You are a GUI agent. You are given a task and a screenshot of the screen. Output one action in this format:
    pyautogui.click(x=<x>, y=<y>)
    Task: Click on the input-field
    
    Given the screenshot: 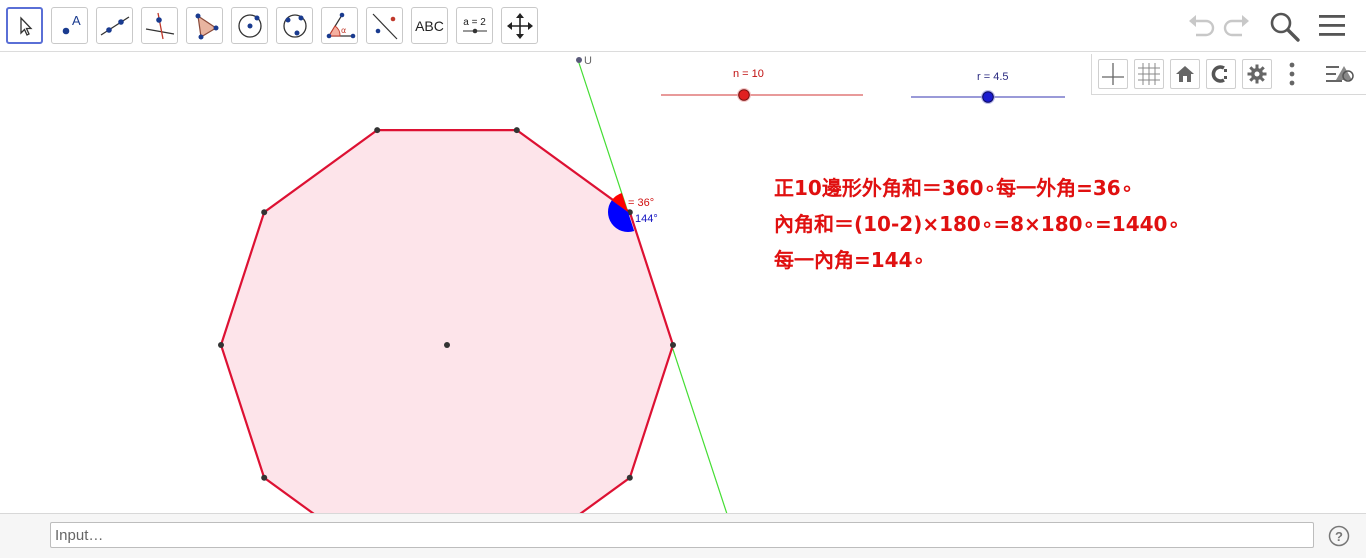 What is the action you would take?
    pyautogui.click(x=682, y=535)
    